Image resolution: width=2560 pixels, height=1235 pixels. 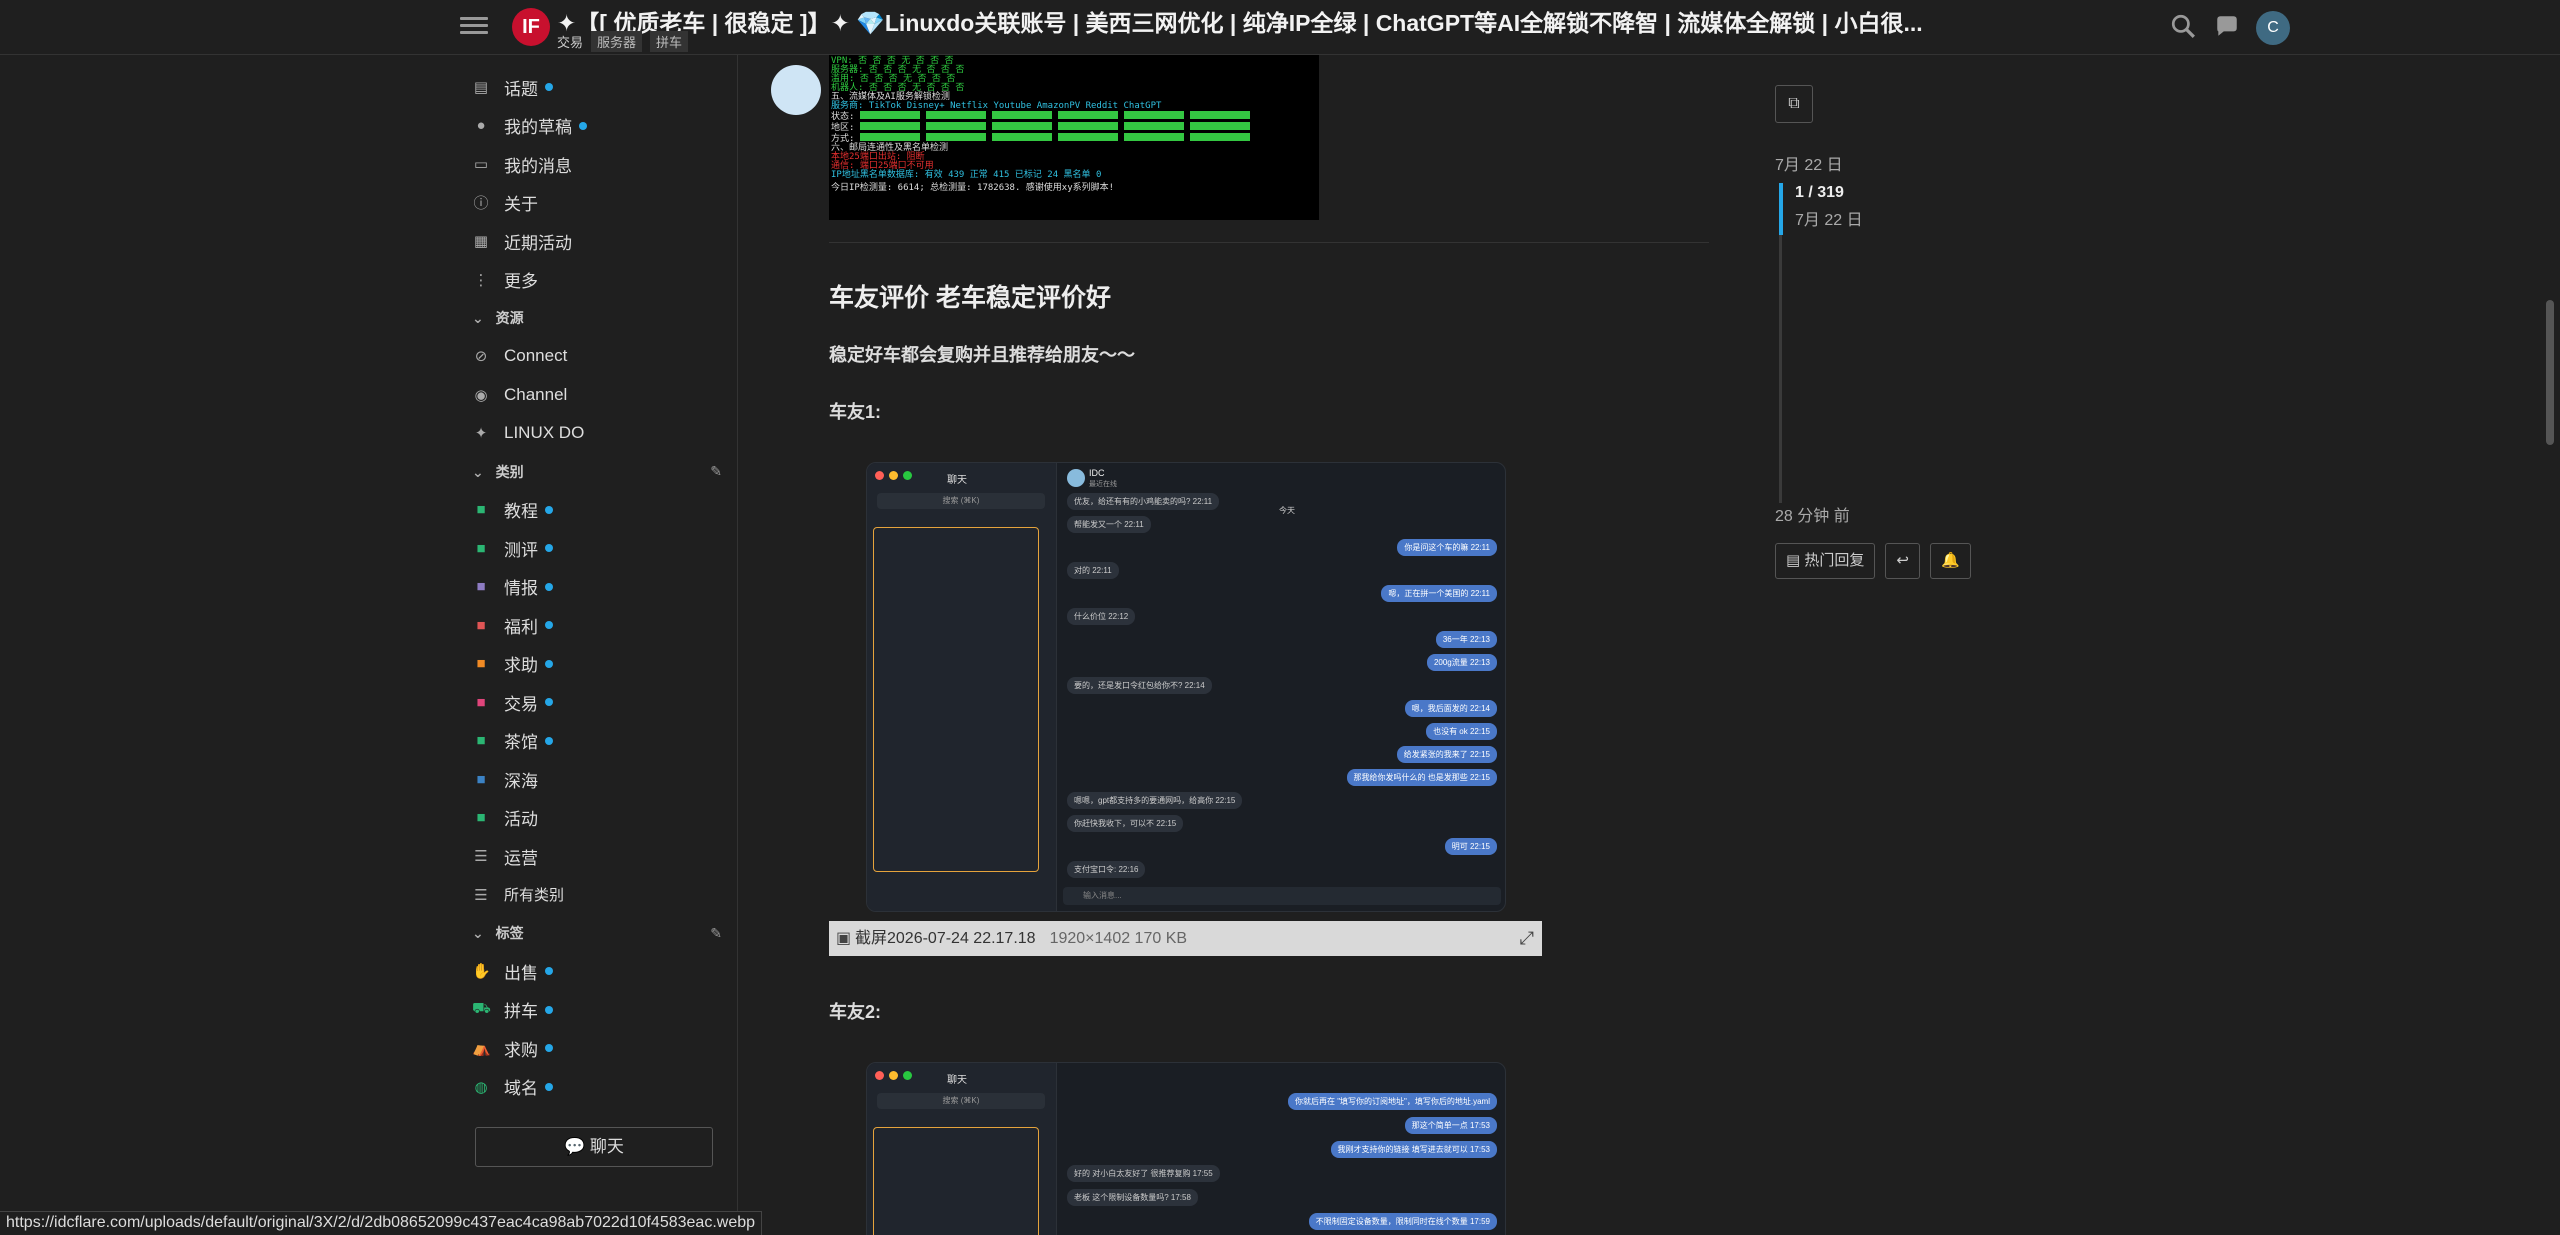 I want to click on chat-message: 明可 22:15, so click(x=1470, y=846).